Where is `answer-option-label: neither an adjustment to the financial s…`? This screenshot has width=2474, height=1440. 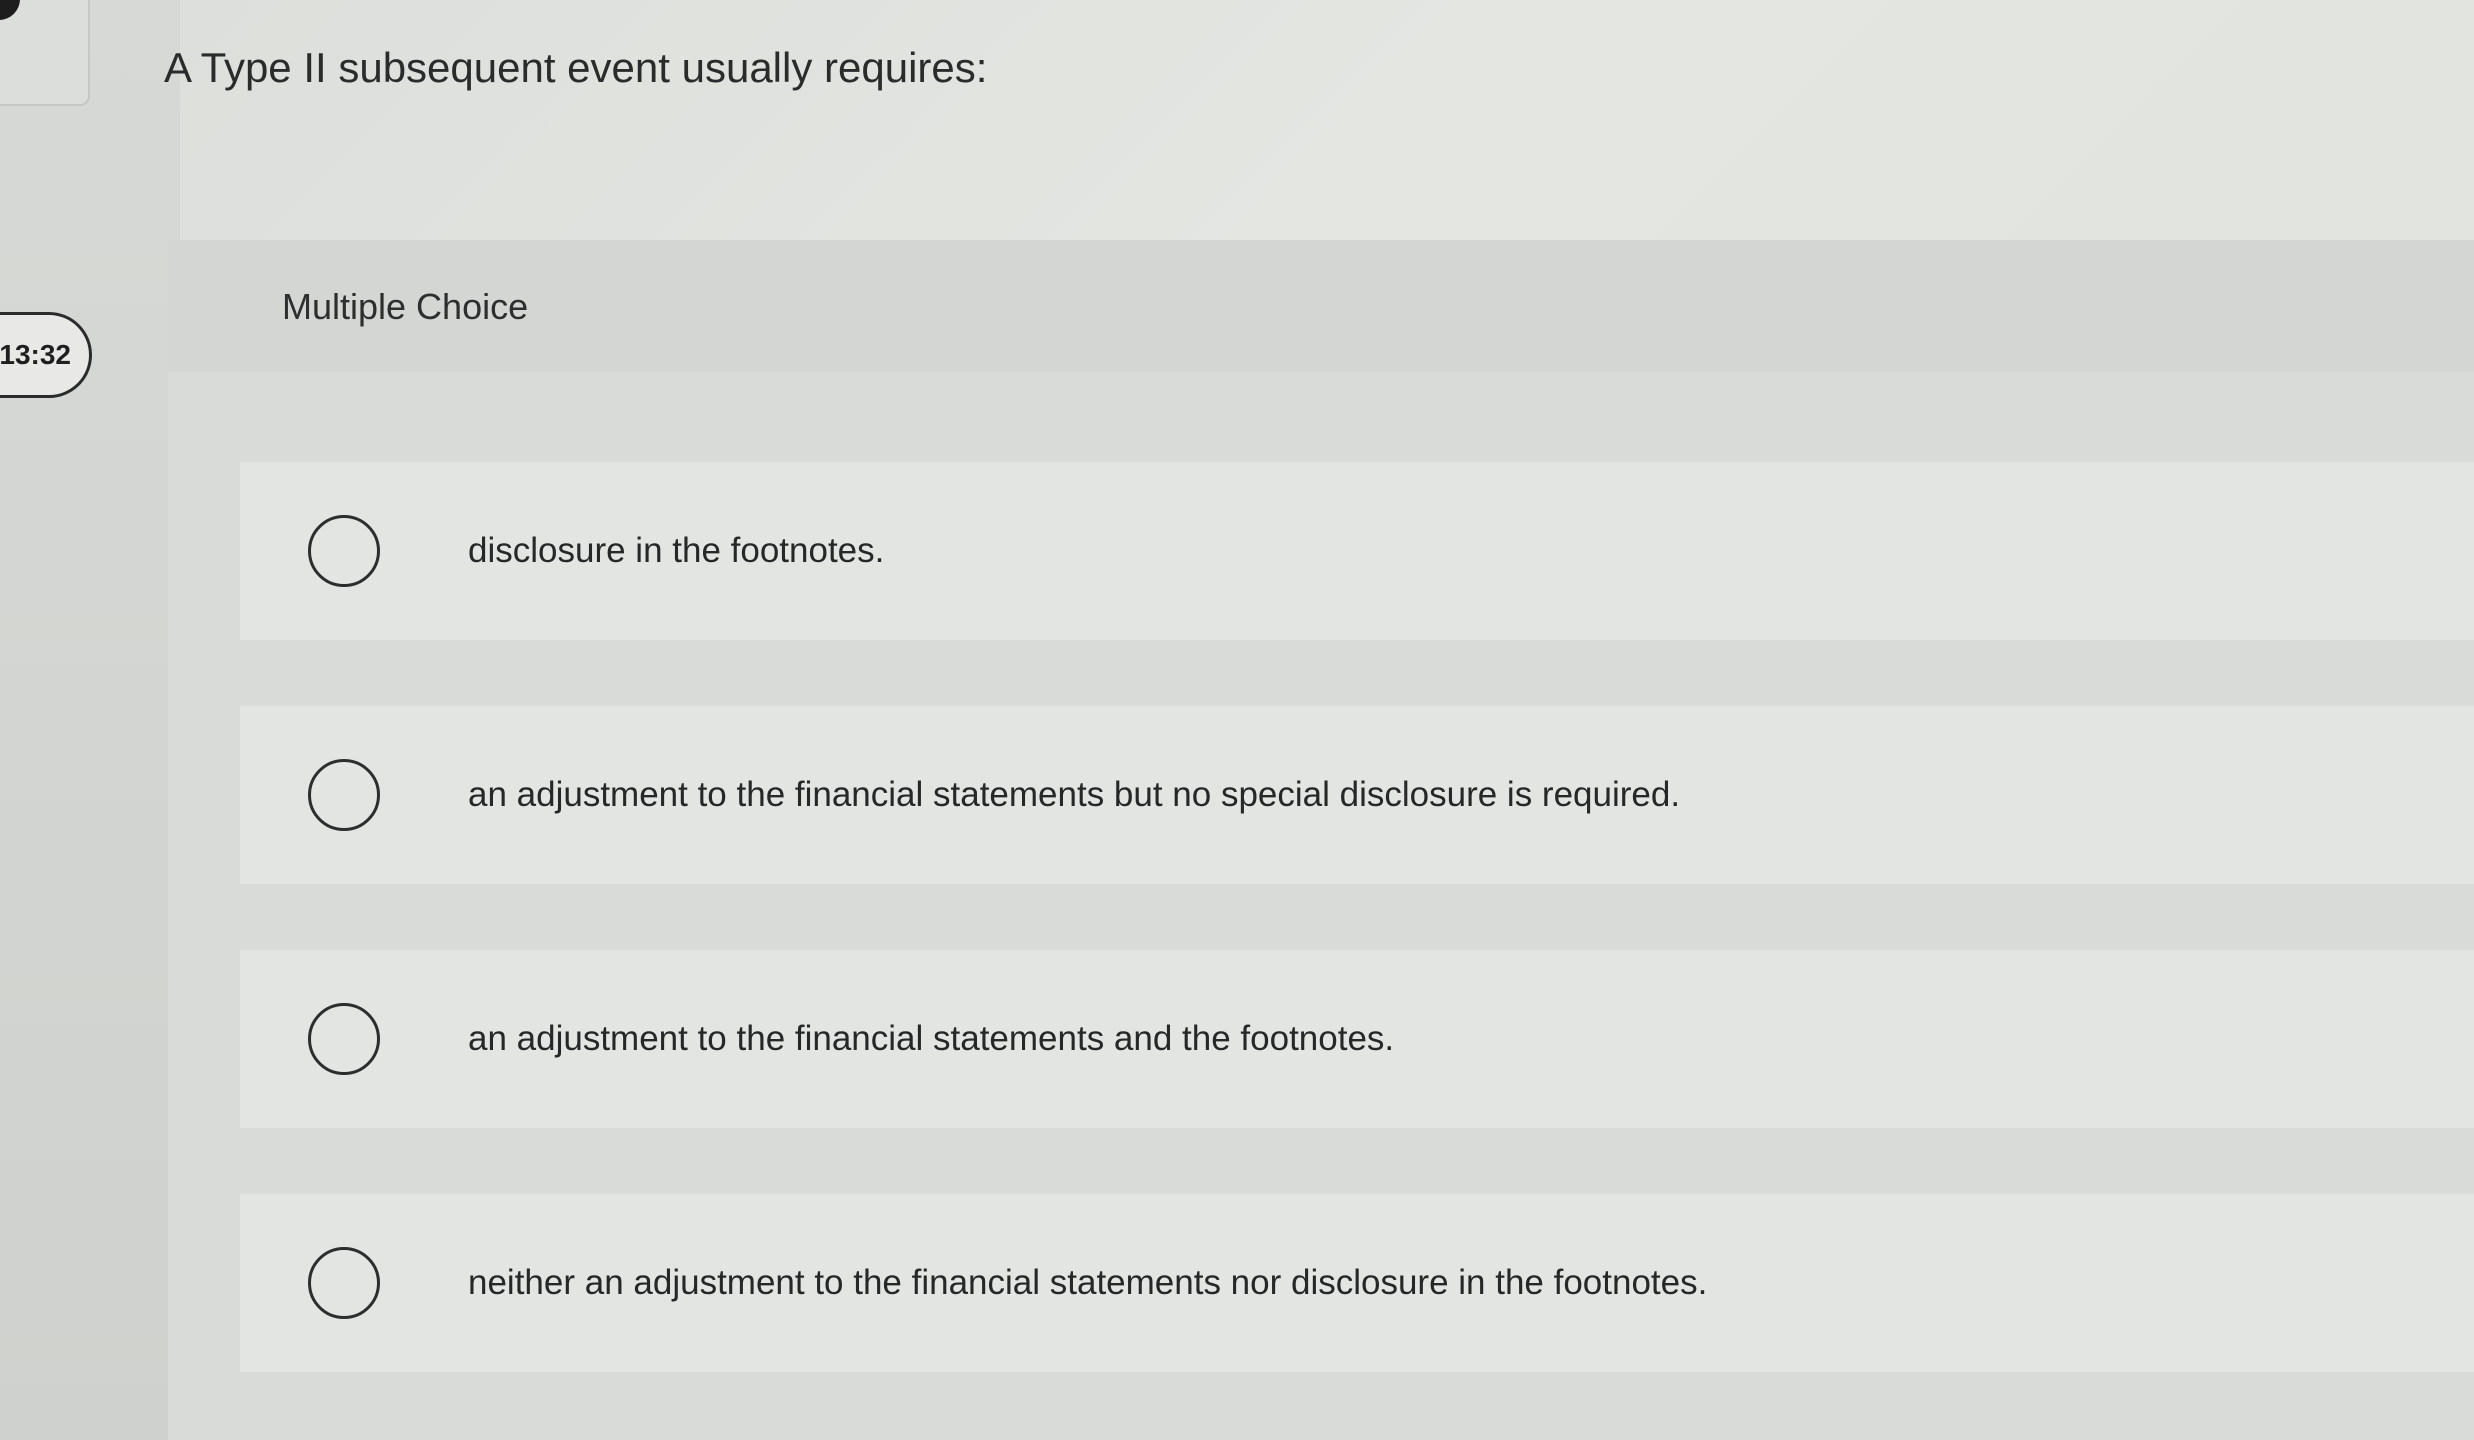 answer-option-label: neither an adjustment to the financial s… is located at coordinates (1087, 1283).